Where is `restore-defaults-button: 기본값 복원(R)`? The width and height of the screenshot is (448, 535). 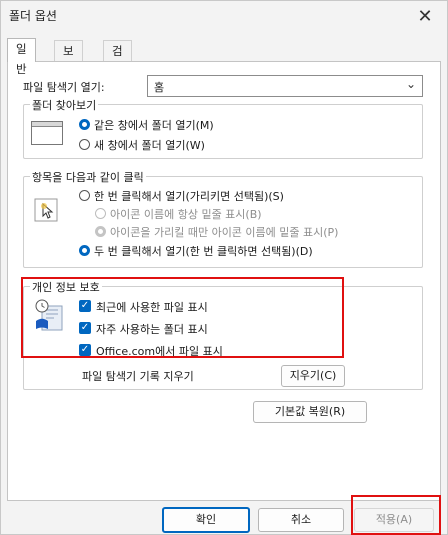 restore-defaults-button: 기본값 복원(R) is located at coordinates (310, 412).